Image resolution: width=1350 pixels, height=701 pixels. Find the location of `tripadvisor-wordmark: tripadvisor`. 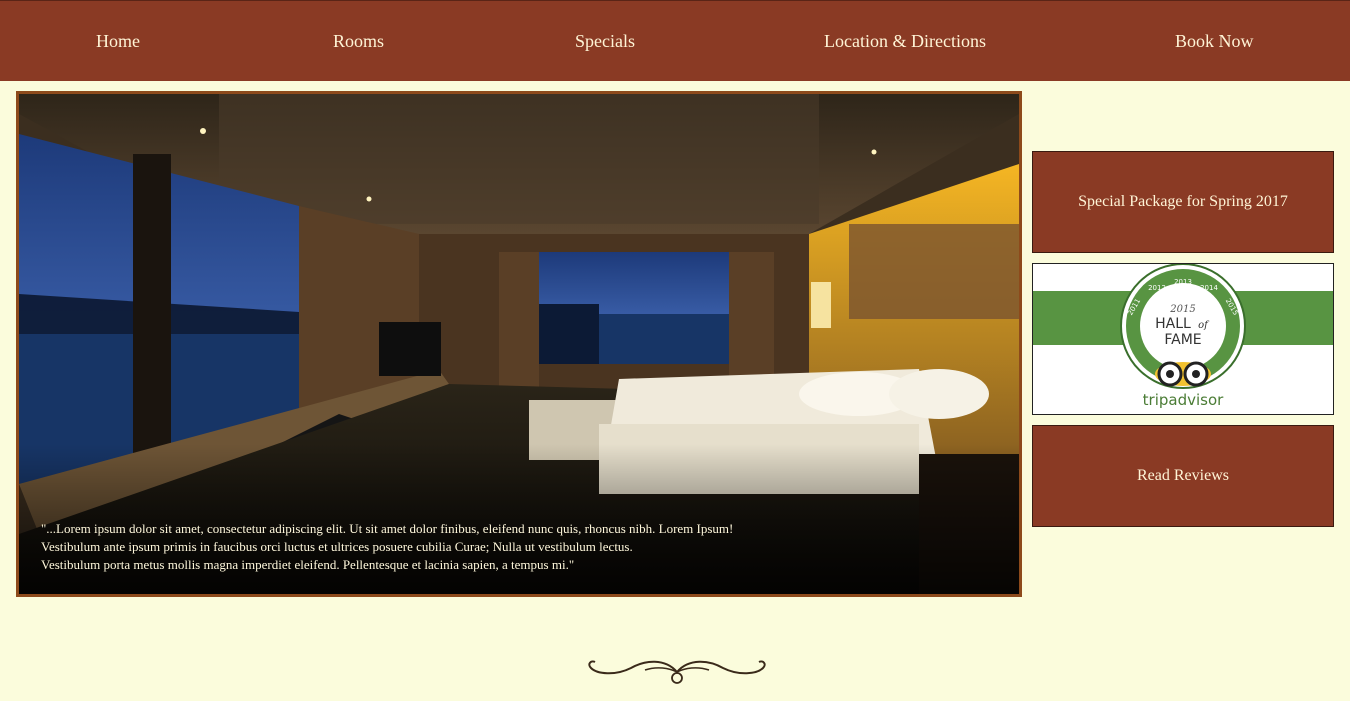

tripadvisor-wordmark: tripadvisor is located at coordinates (1183, 400).